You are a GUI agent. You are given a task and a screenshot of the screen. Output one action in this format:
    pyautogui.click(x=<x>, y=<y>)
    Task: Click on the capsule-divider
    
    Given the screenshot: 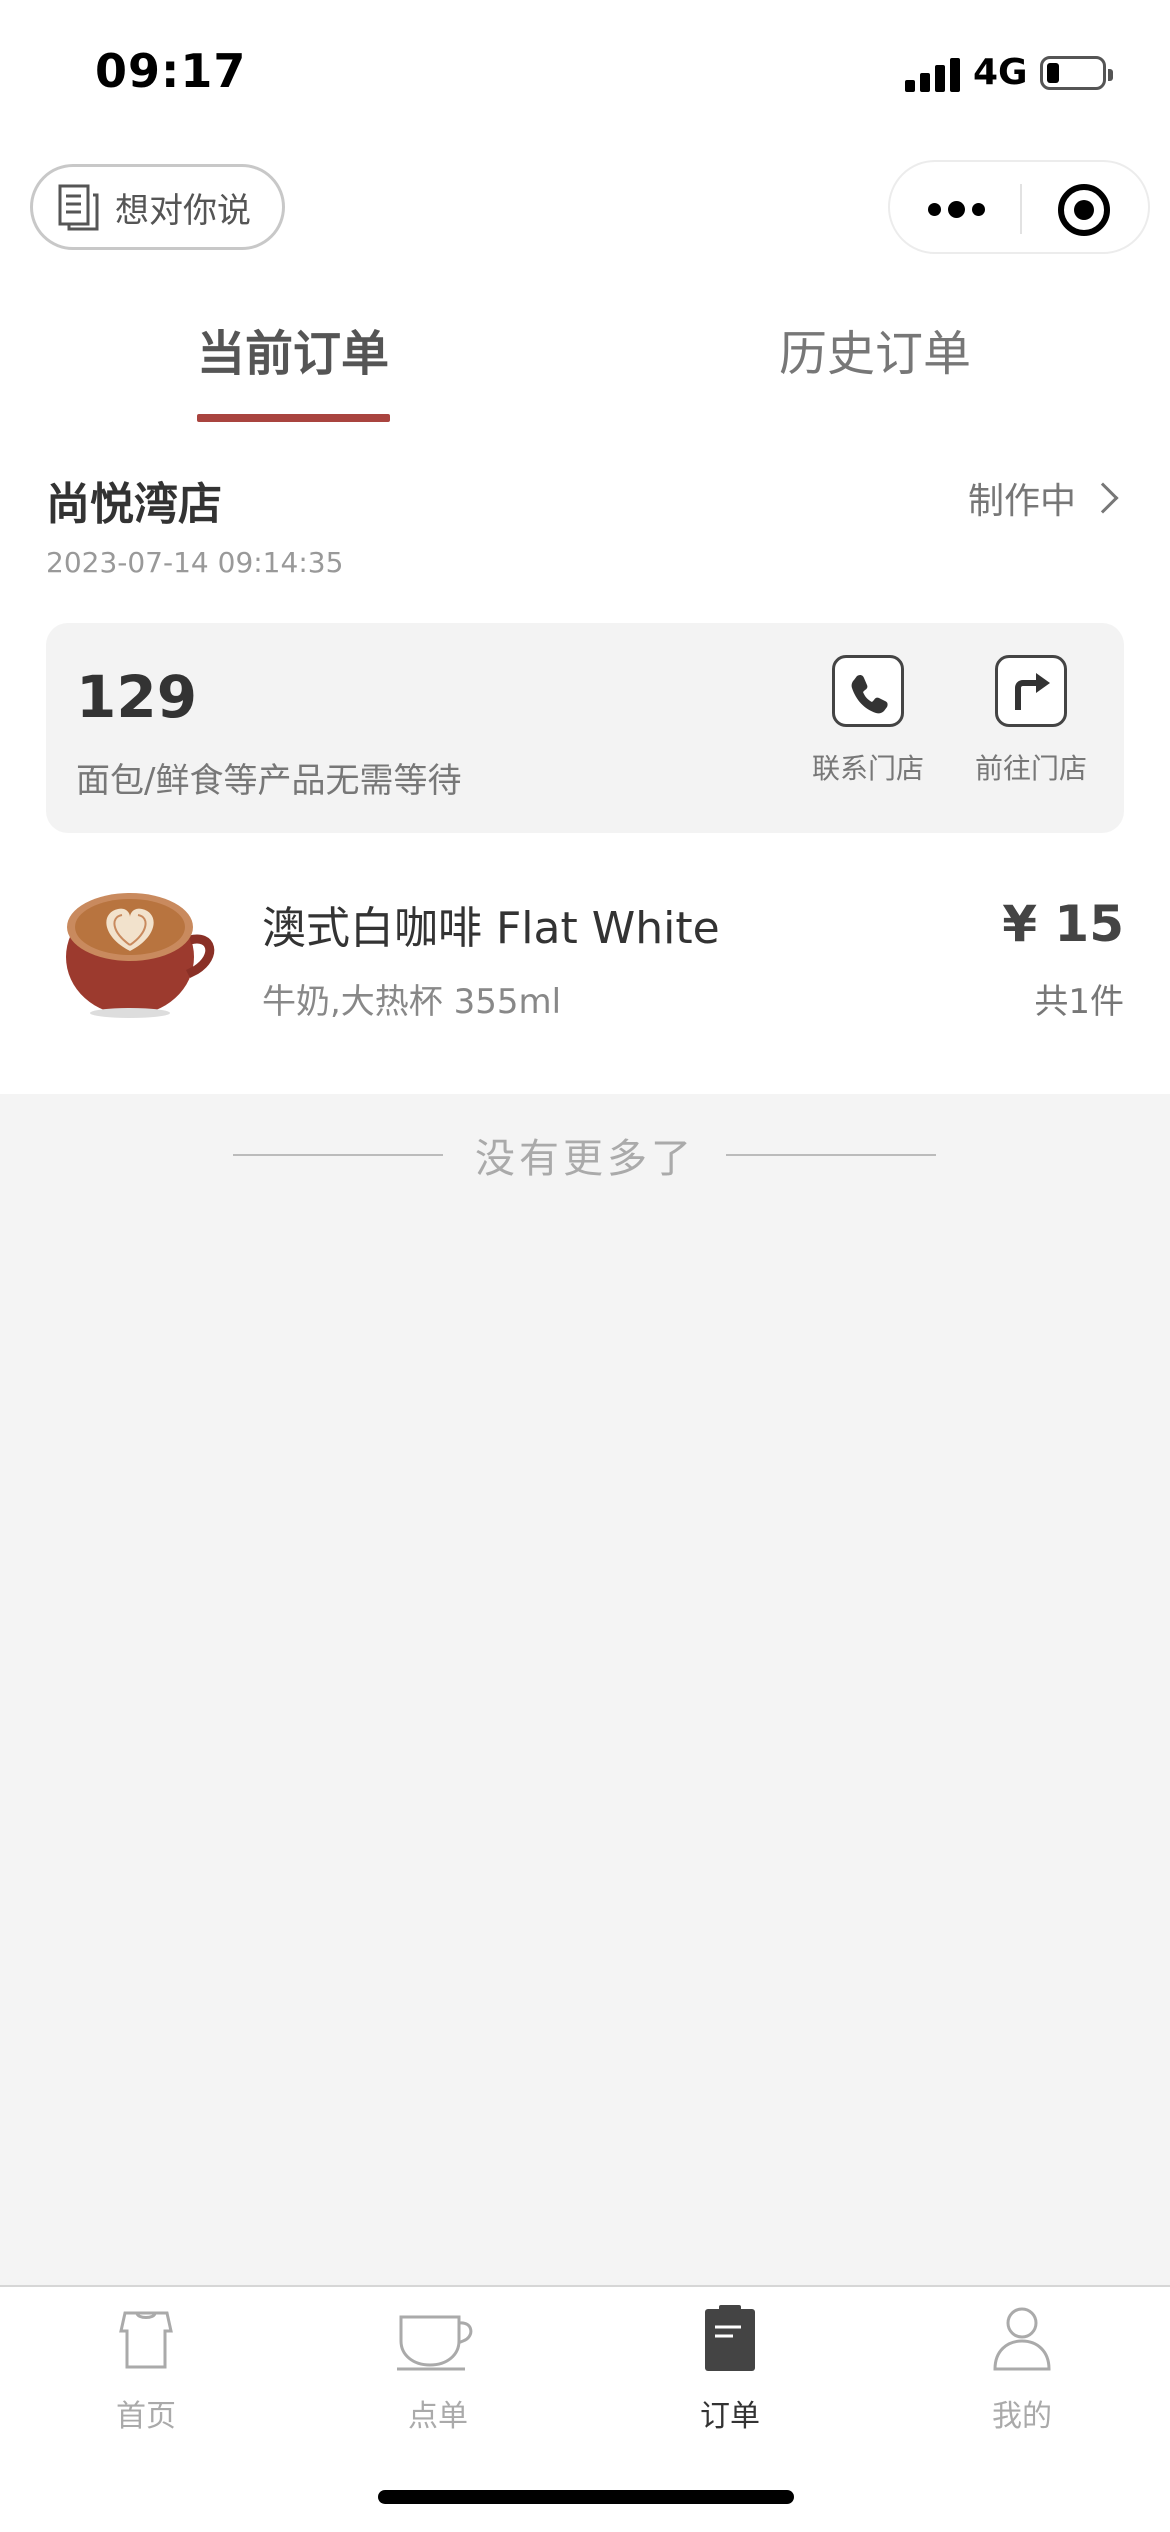 What is the action you would take?
    pyautogui.click(x=1021, y=209)
    